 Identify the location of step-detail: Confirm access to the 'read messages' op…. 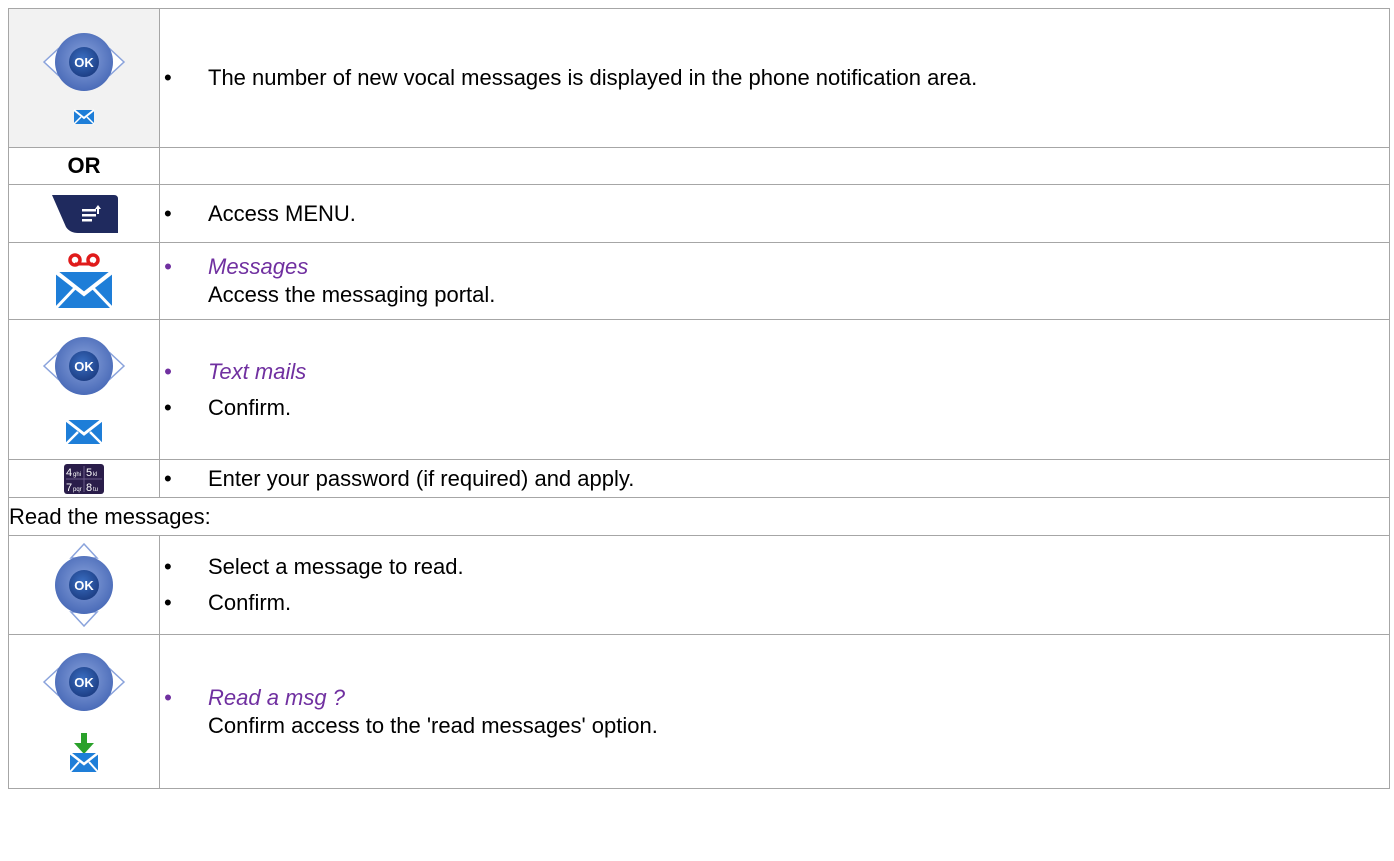
(433, 725).